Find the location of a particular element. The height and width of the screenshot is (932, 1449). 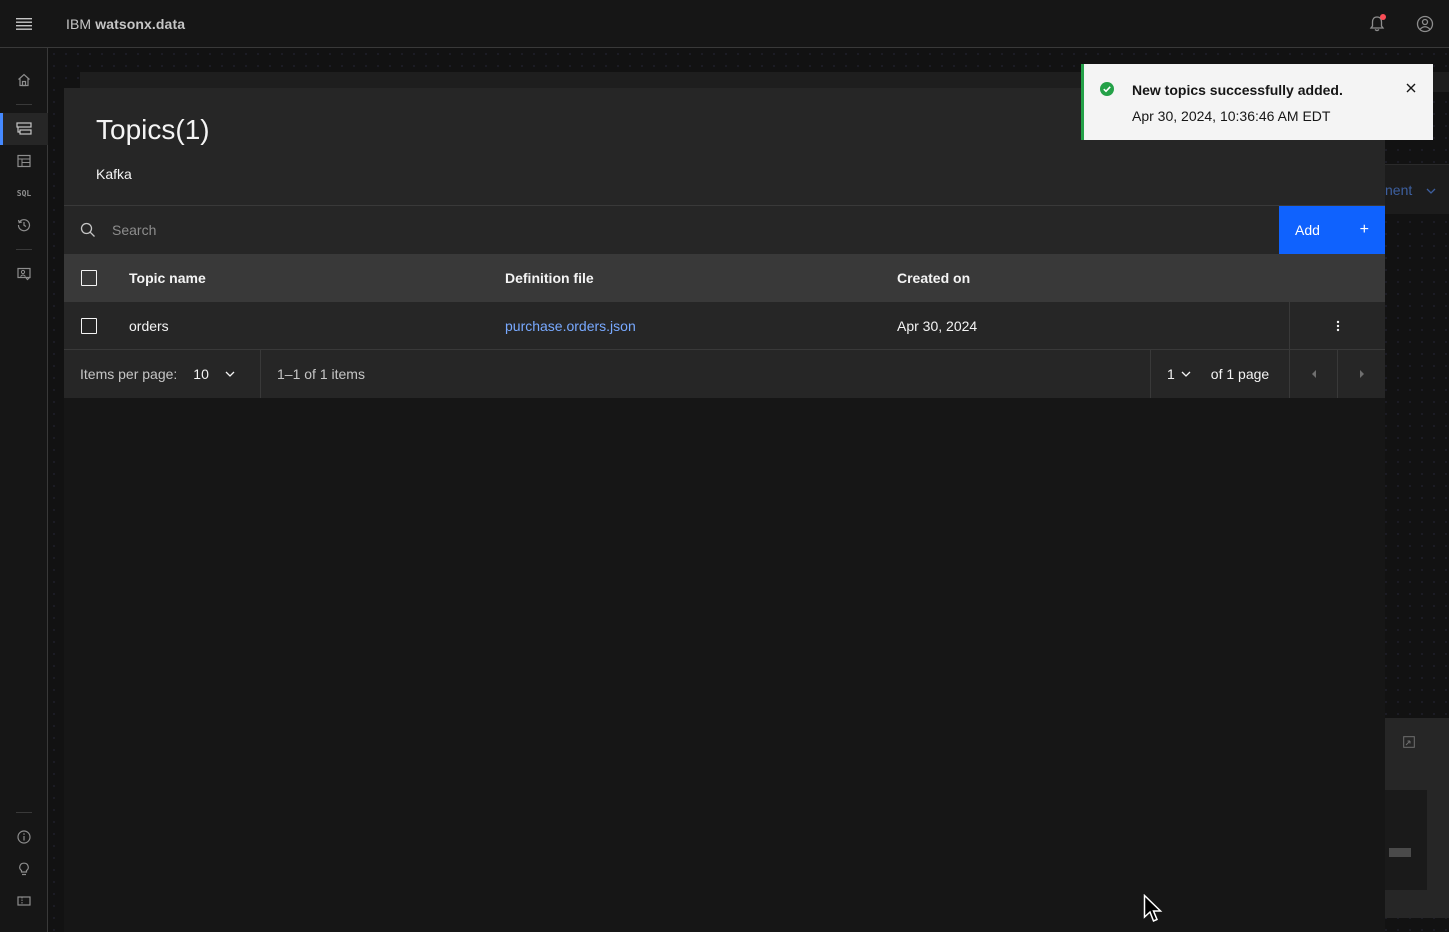

nav-sql: SQL is located at coordinates (24, 193).